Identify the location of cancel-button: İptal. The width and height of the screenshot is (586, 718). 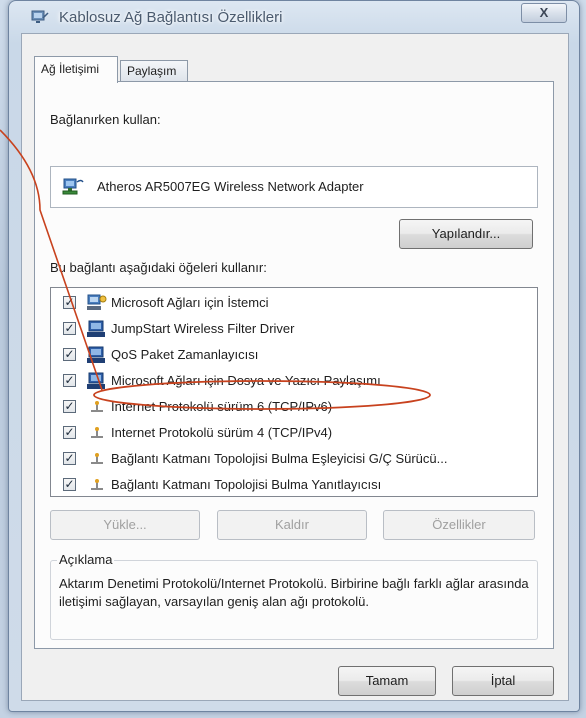
(503, 681).